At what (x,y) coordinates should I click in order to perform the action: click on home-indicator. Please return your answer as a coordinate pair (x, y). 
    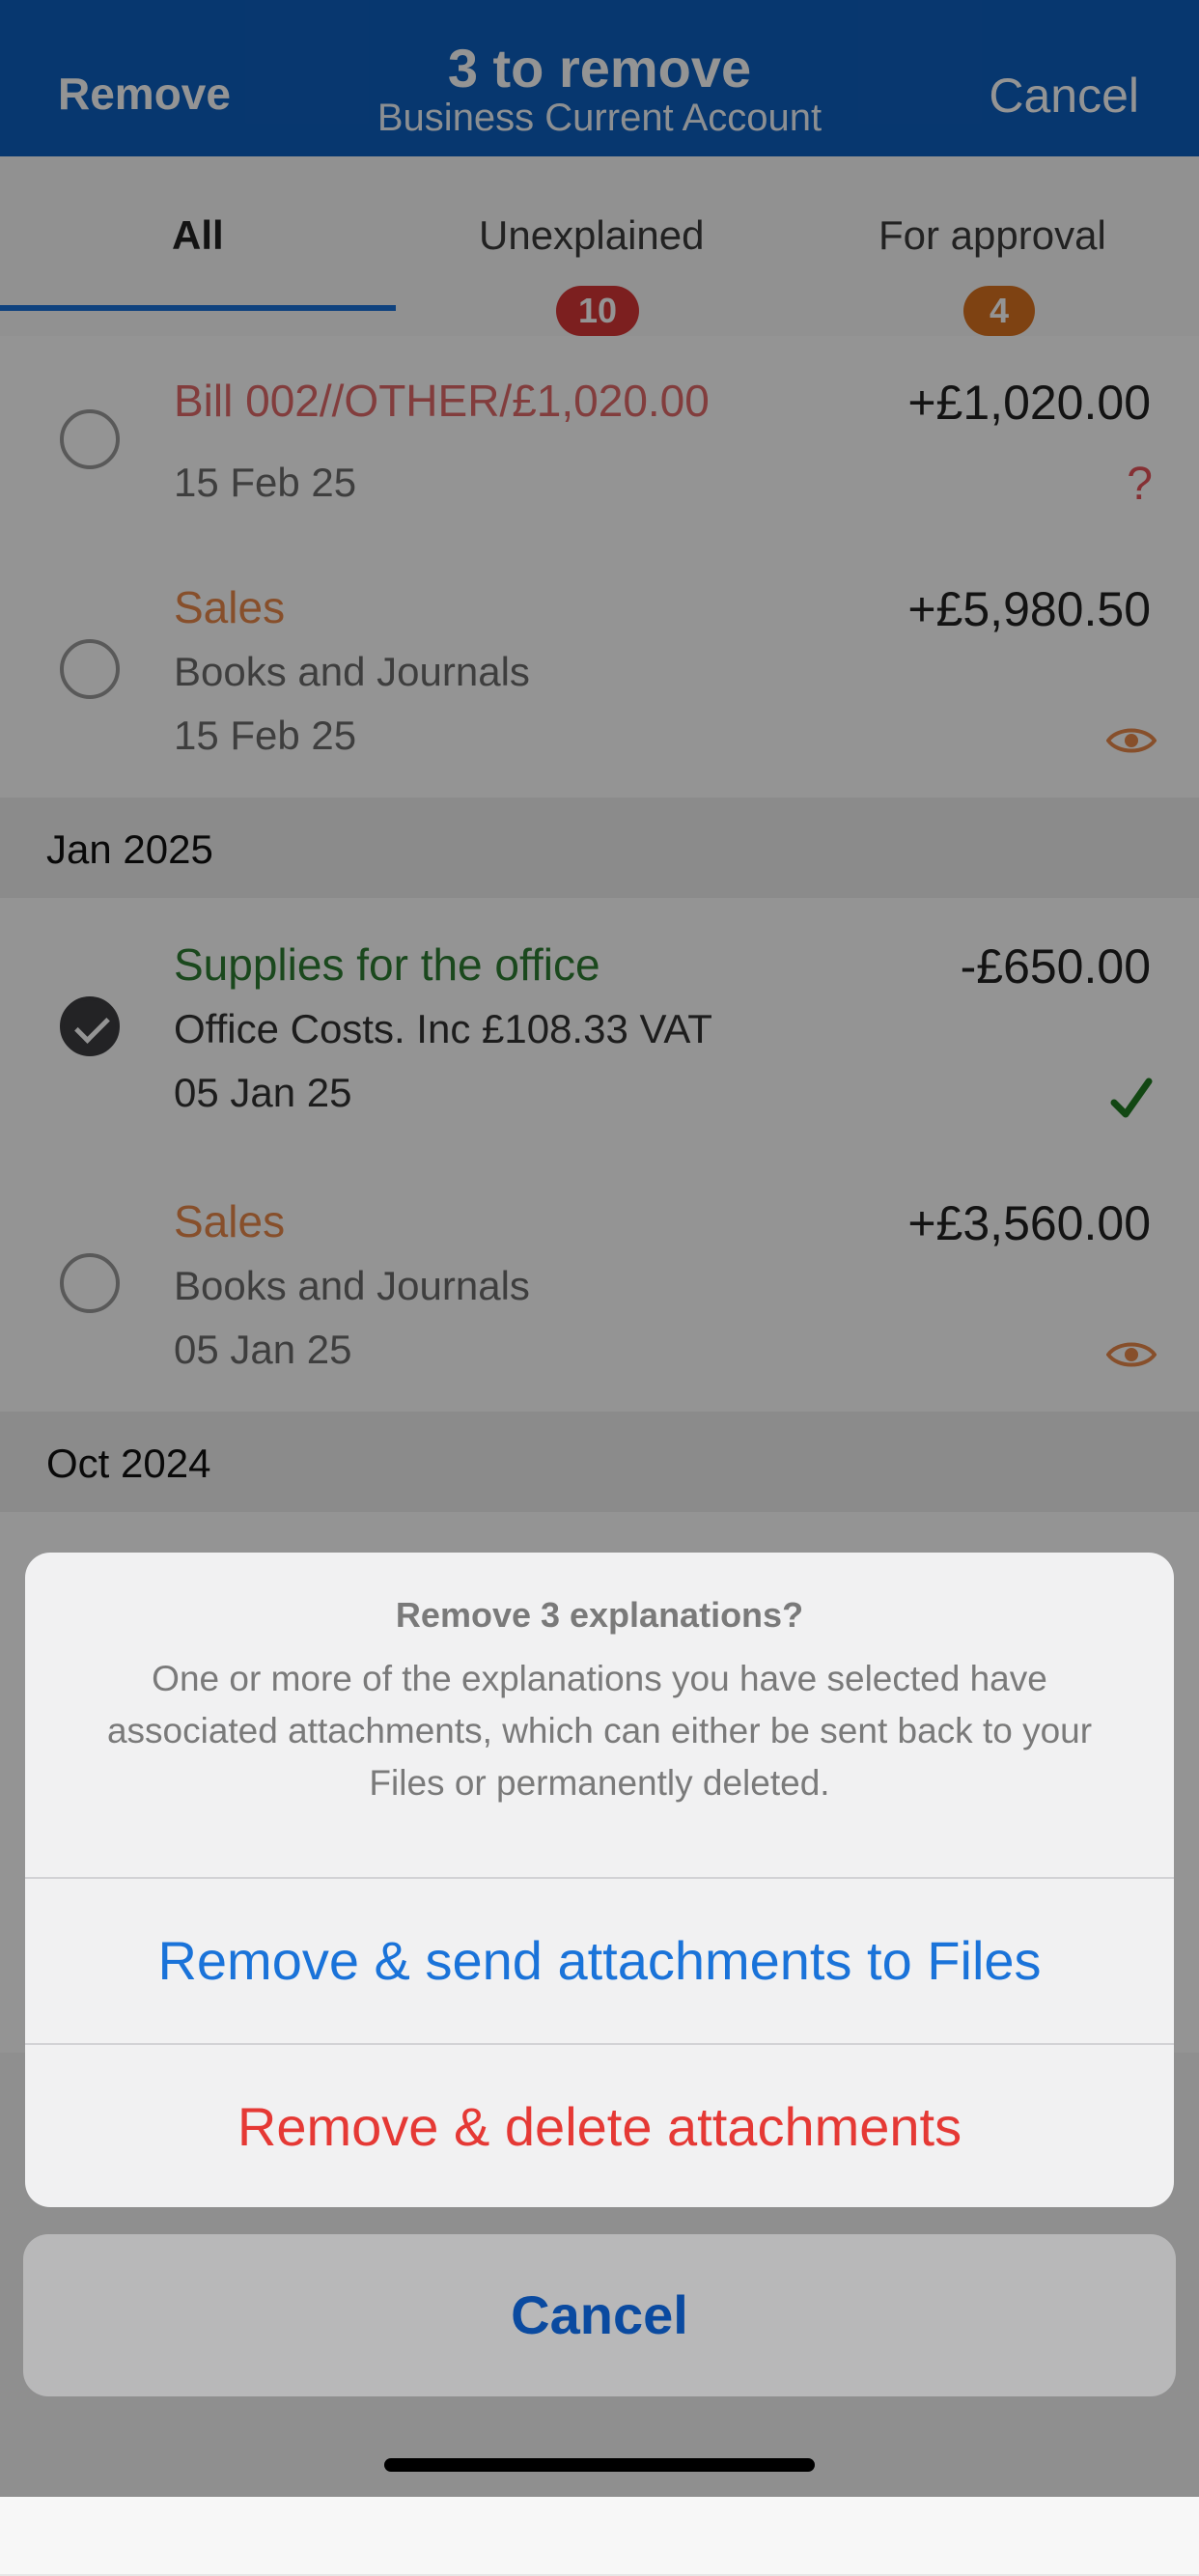
    Looking at the image, I should click on (599, 2465).